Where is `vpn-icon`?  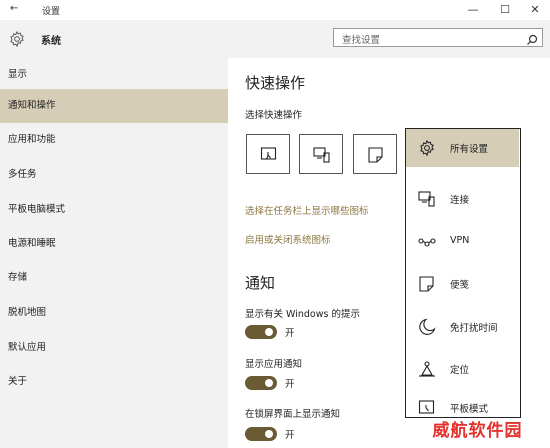
vpn-icon is located at coordinates (427, 243).